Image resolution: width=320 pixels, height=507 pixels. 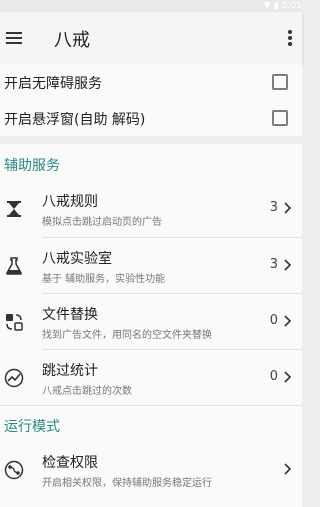 I want to click on item-subtitle: 模拟点击跳过启动页的广告, so click(x=102, y=222).